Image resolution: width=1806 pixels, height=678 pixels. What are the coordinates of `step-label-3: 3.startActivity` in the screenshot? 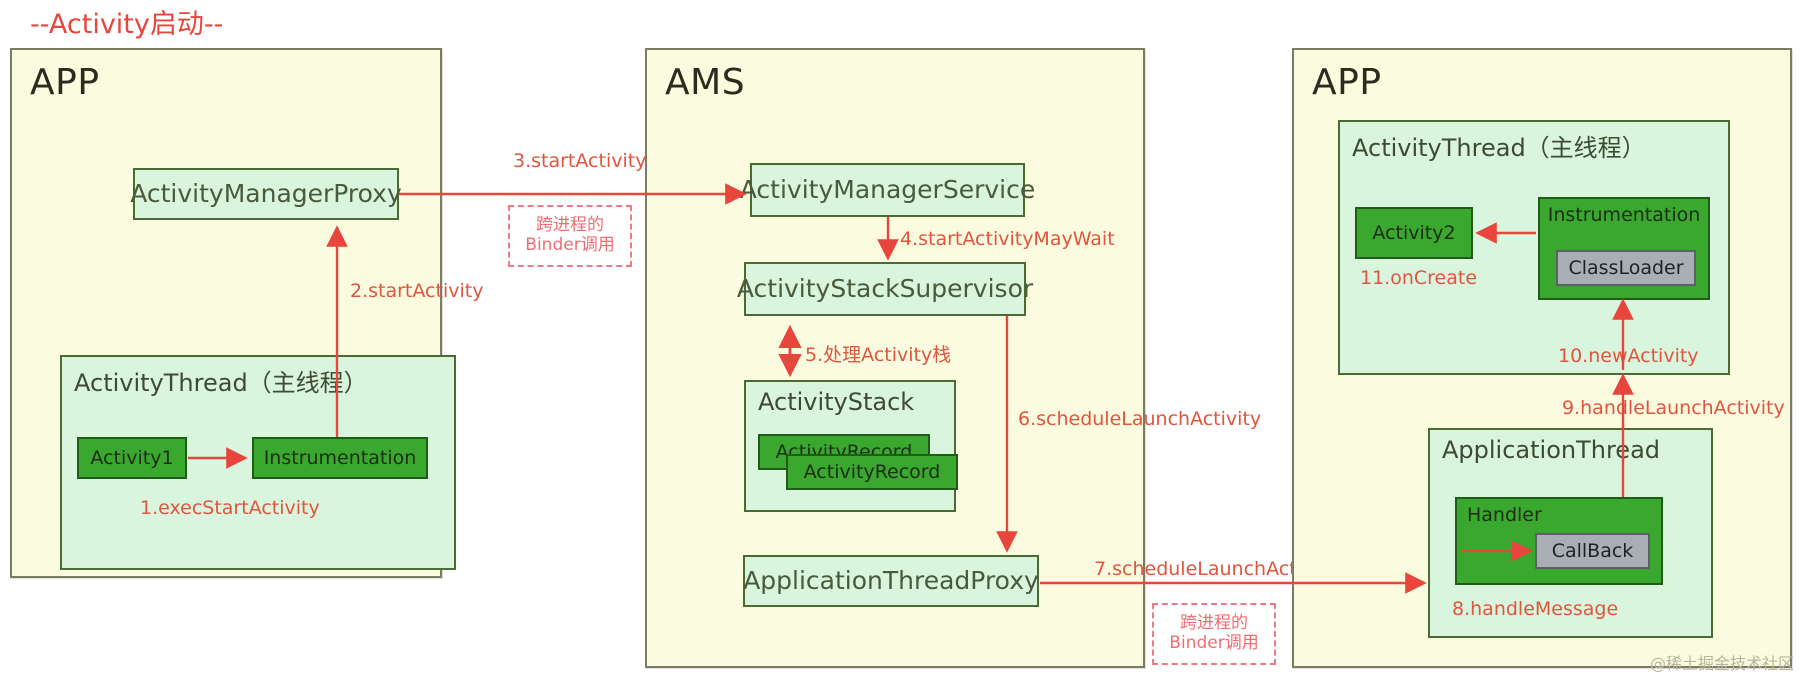 It's located at (580, 161).